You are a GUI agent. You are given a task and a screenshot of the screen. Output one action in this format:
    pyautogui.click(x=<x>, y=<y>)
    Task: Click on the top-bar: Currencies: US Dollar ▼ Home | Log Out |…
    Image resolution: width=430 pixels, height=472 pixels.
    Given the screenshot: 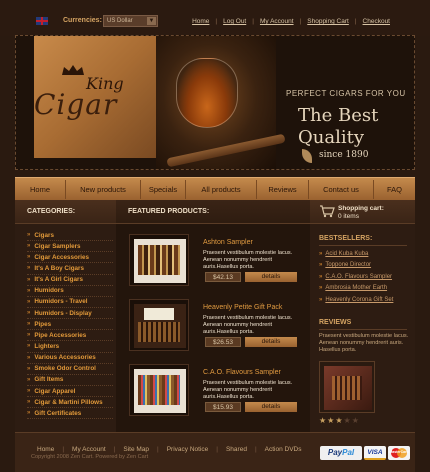 What is the action you would take?
    pyautogui.click(x=215, y=18)
    